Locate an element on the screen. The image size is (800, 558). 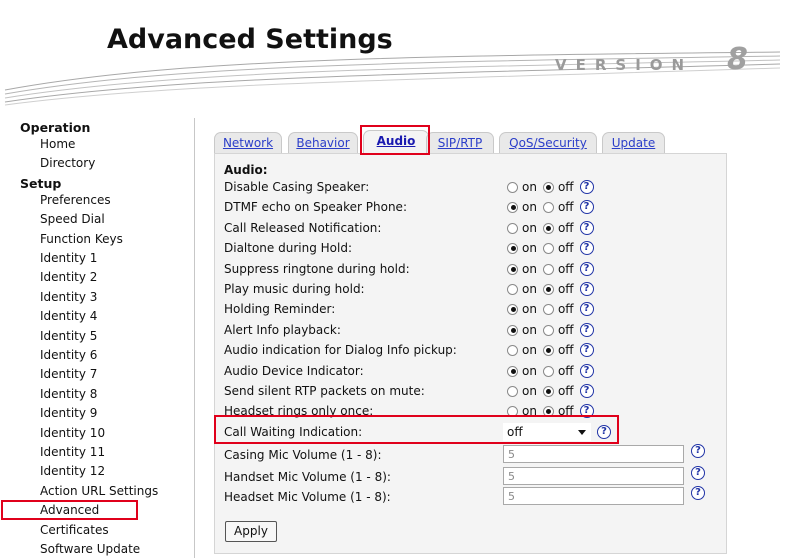
advanced-highlight-box is located at coordinates (69, 510).